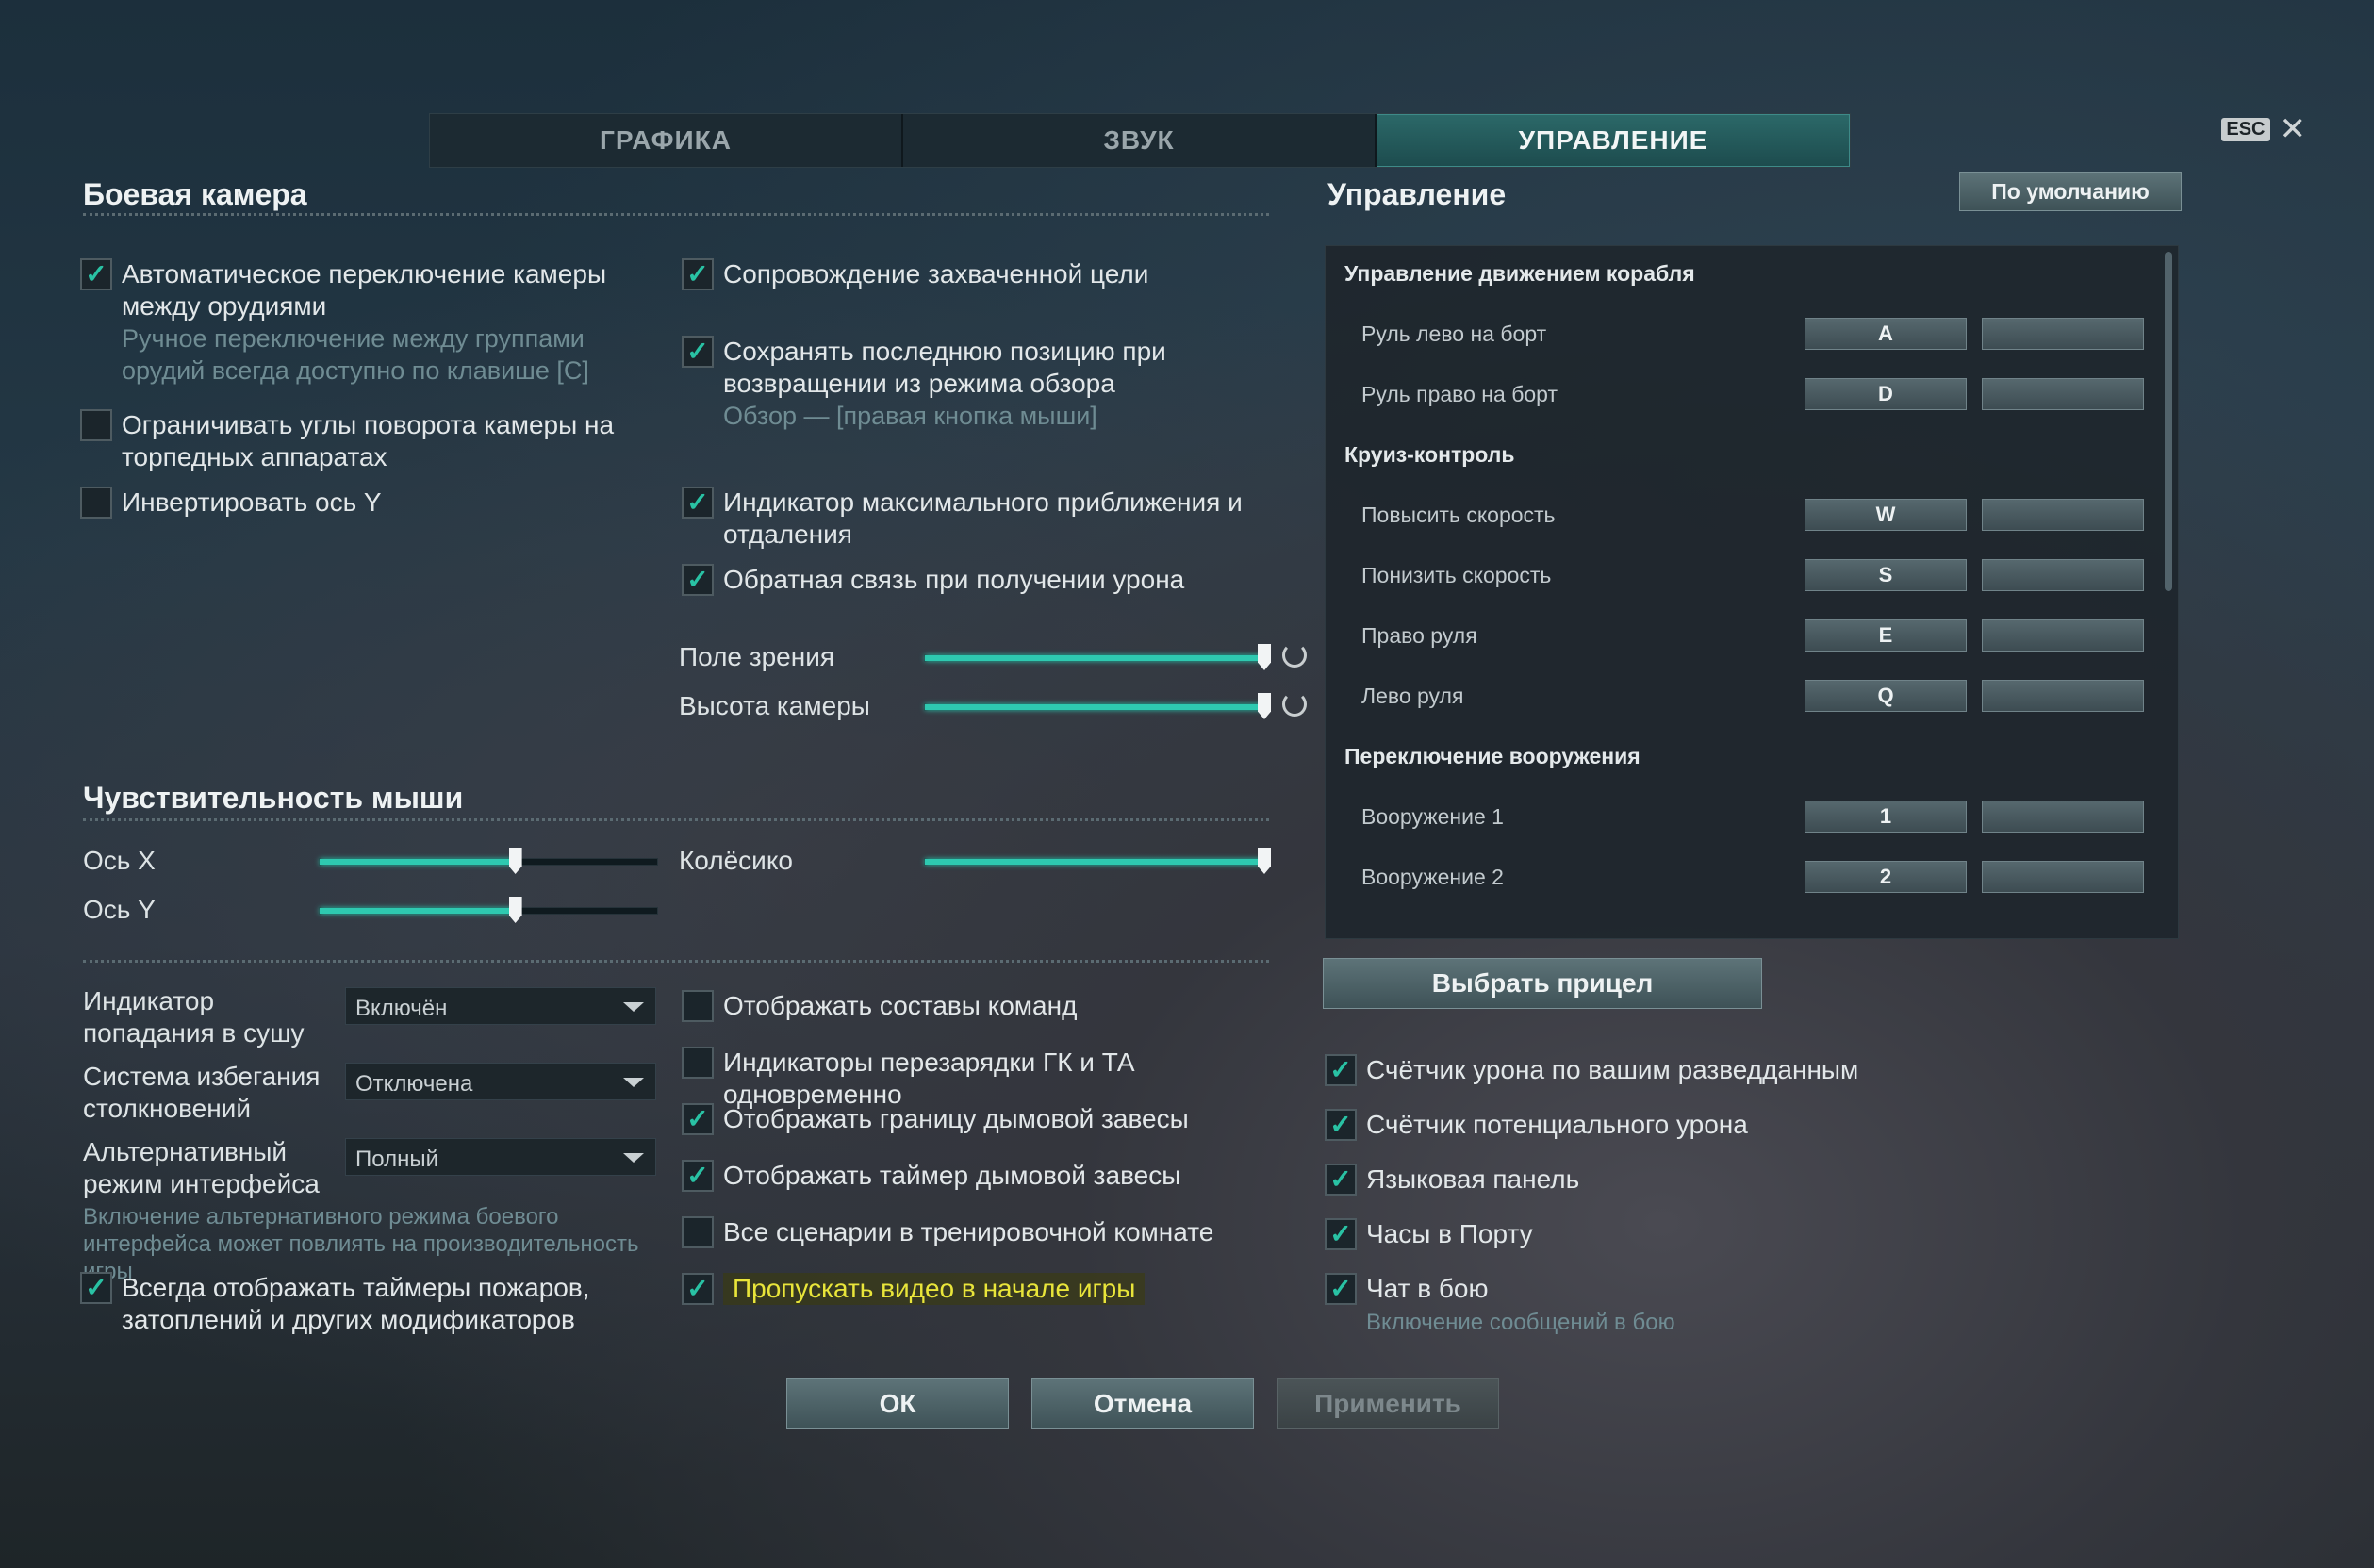 This screenshot has width=2374, height=1568. Describe the element at coordinates (984, 1289) in the screenshot. I see `skip-video-checkbox: ✓ Пропускать видео в начале игры` at that location.